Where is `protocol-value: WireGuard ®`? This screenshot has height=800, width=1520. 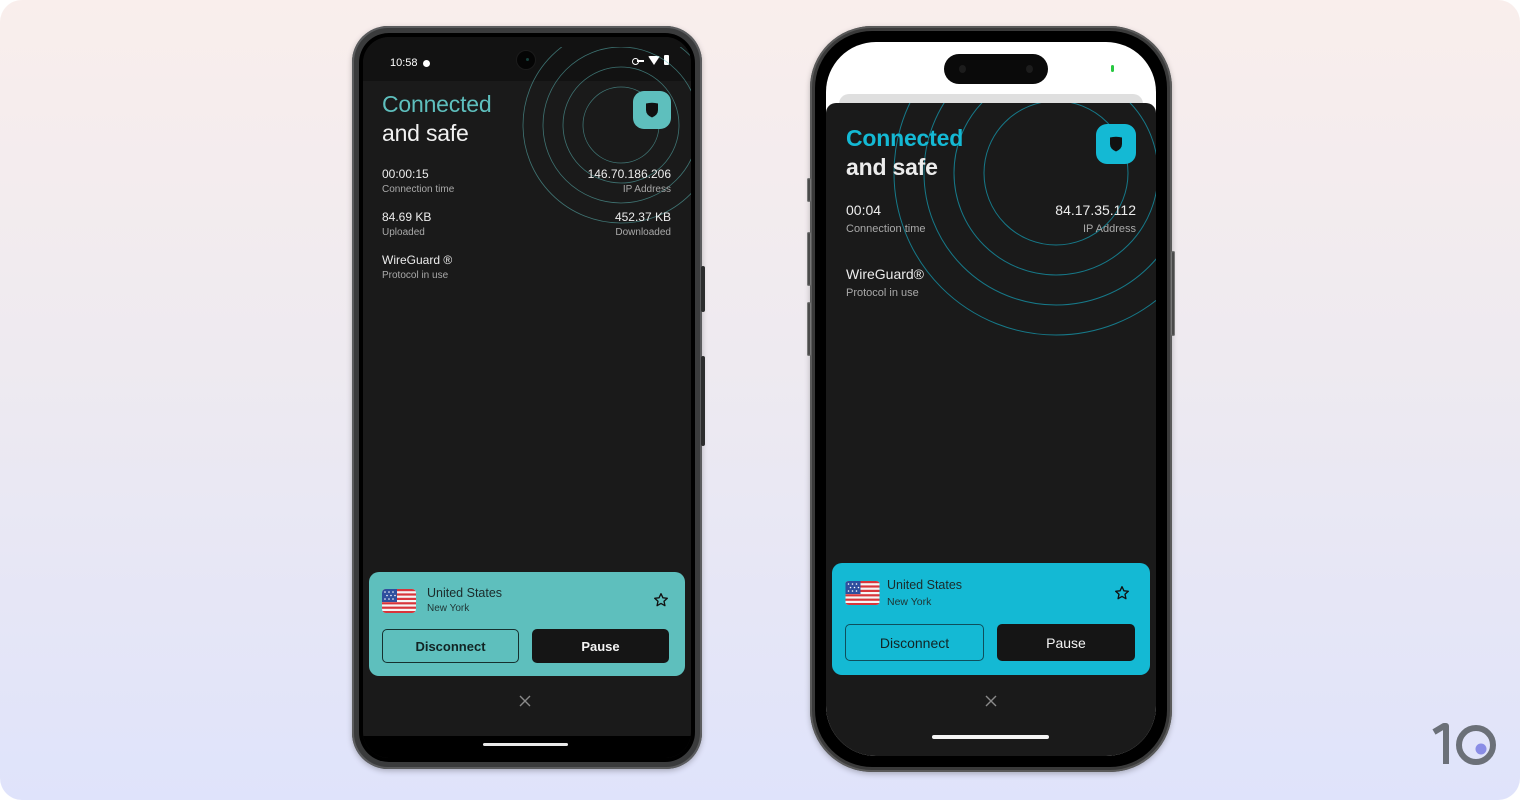 protocol-value: WireGuard ® is located at coordinates (417, 260).